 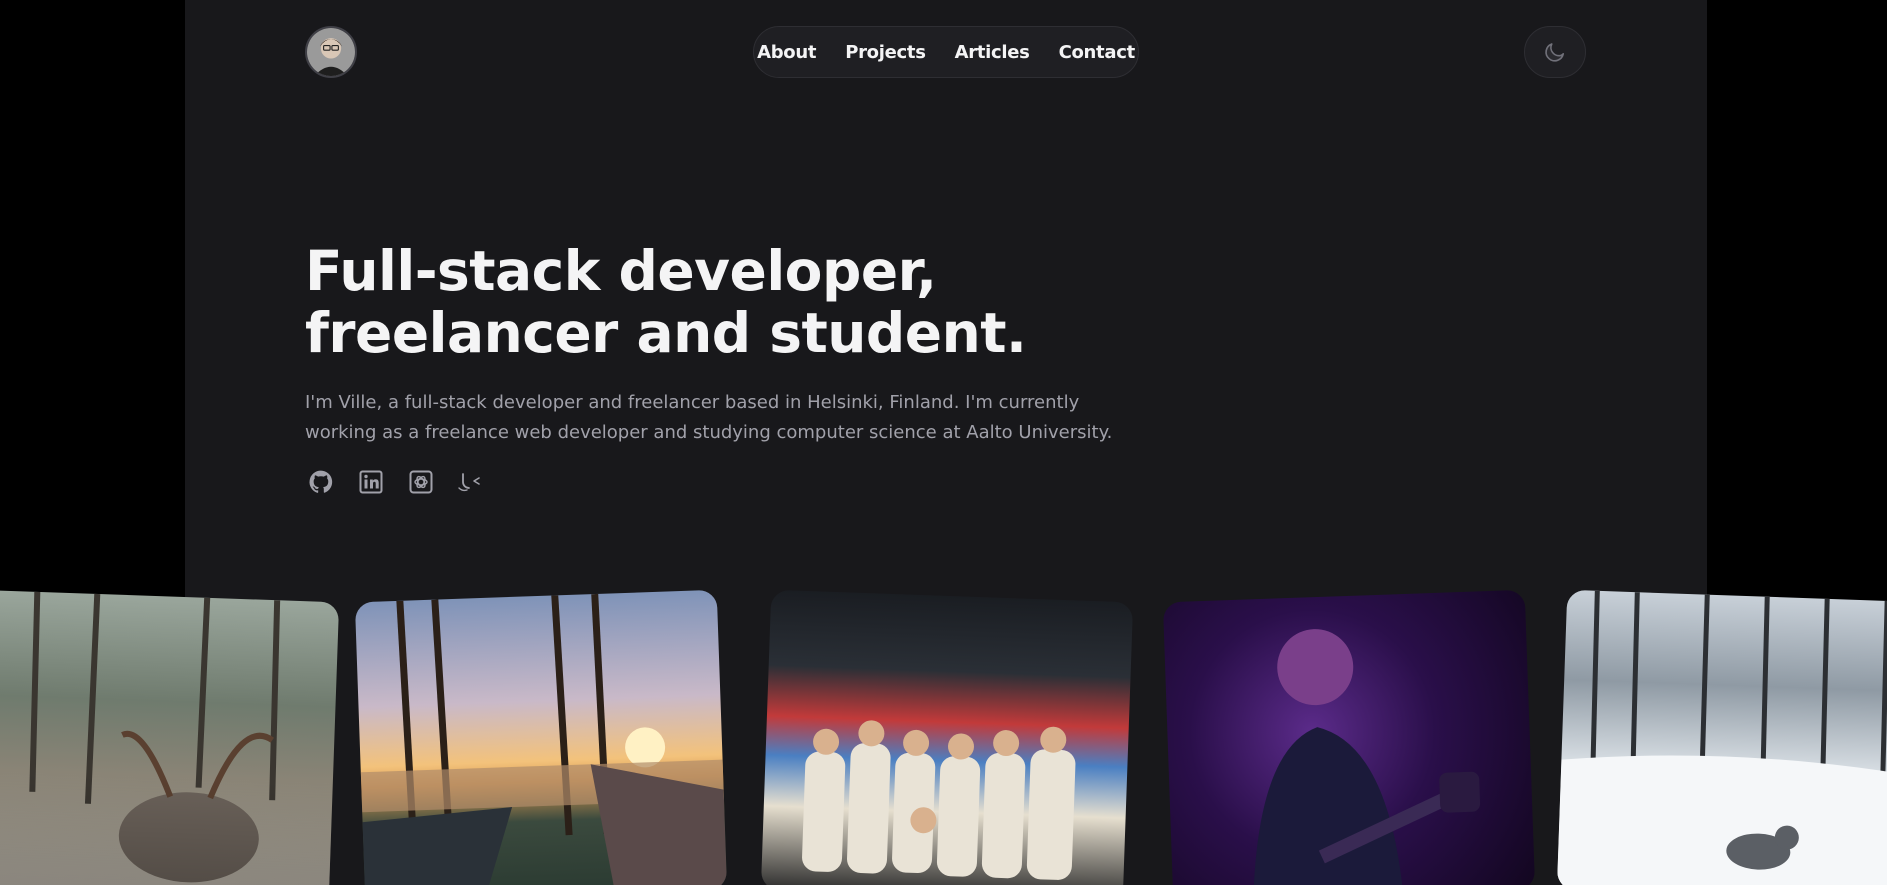 I want to click on linkedin-icon, so click(x=371, y=482).